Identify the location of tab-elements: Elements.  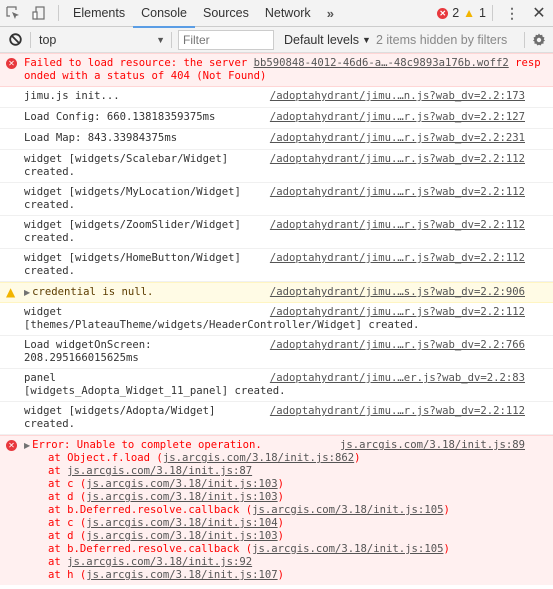
(99, 13).